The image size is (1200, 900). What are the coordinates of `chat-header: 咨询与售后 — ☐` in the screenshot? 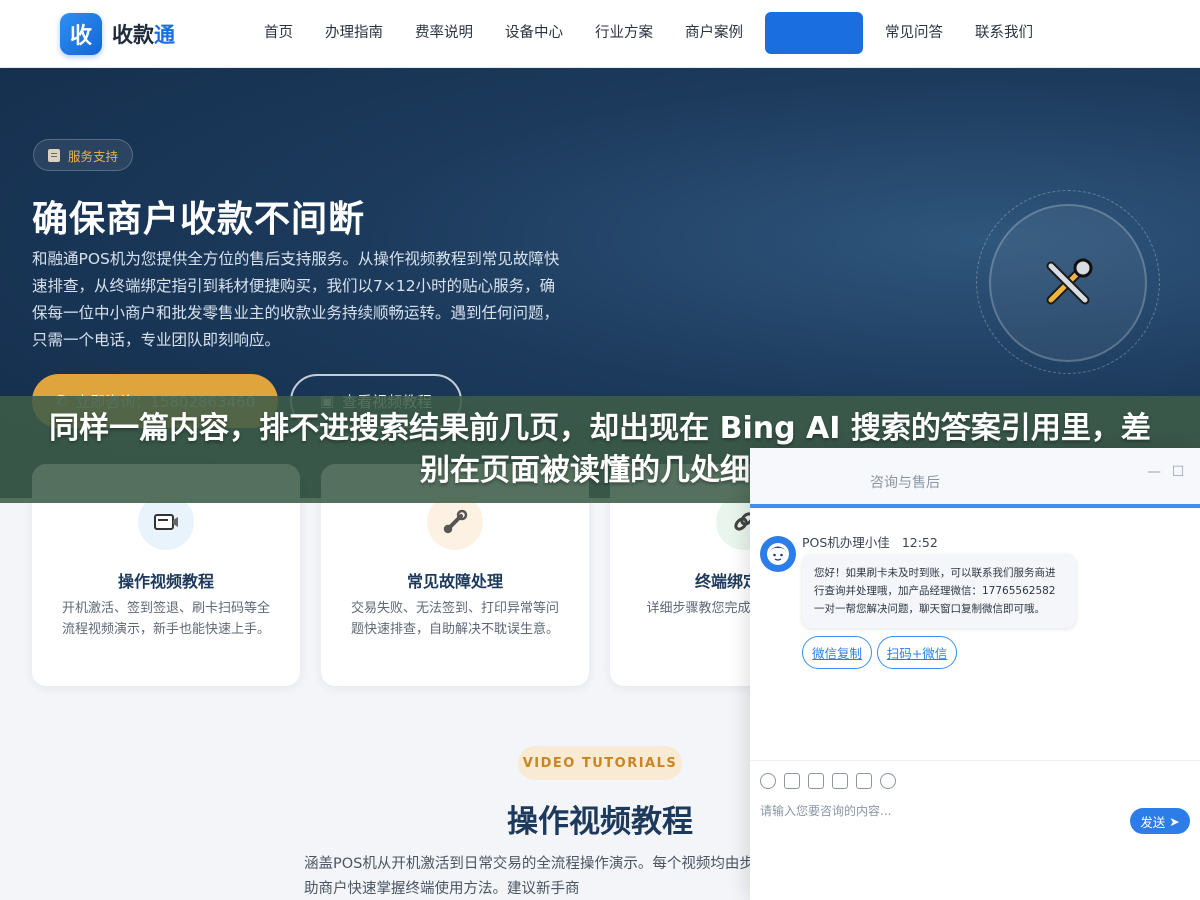 It's located at (975, 478).